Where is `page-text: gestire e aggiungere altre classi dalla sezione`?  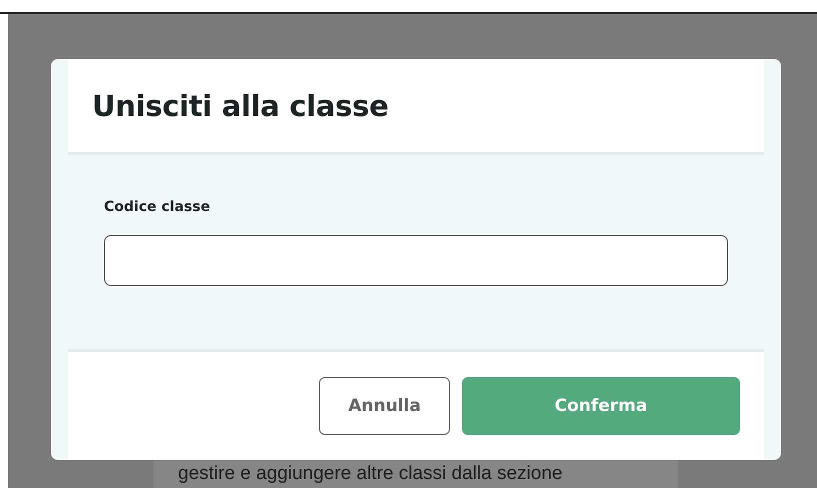 page-text: gestire e aggiungere altre classi dalla sezione is located at coordinates (370, 474).